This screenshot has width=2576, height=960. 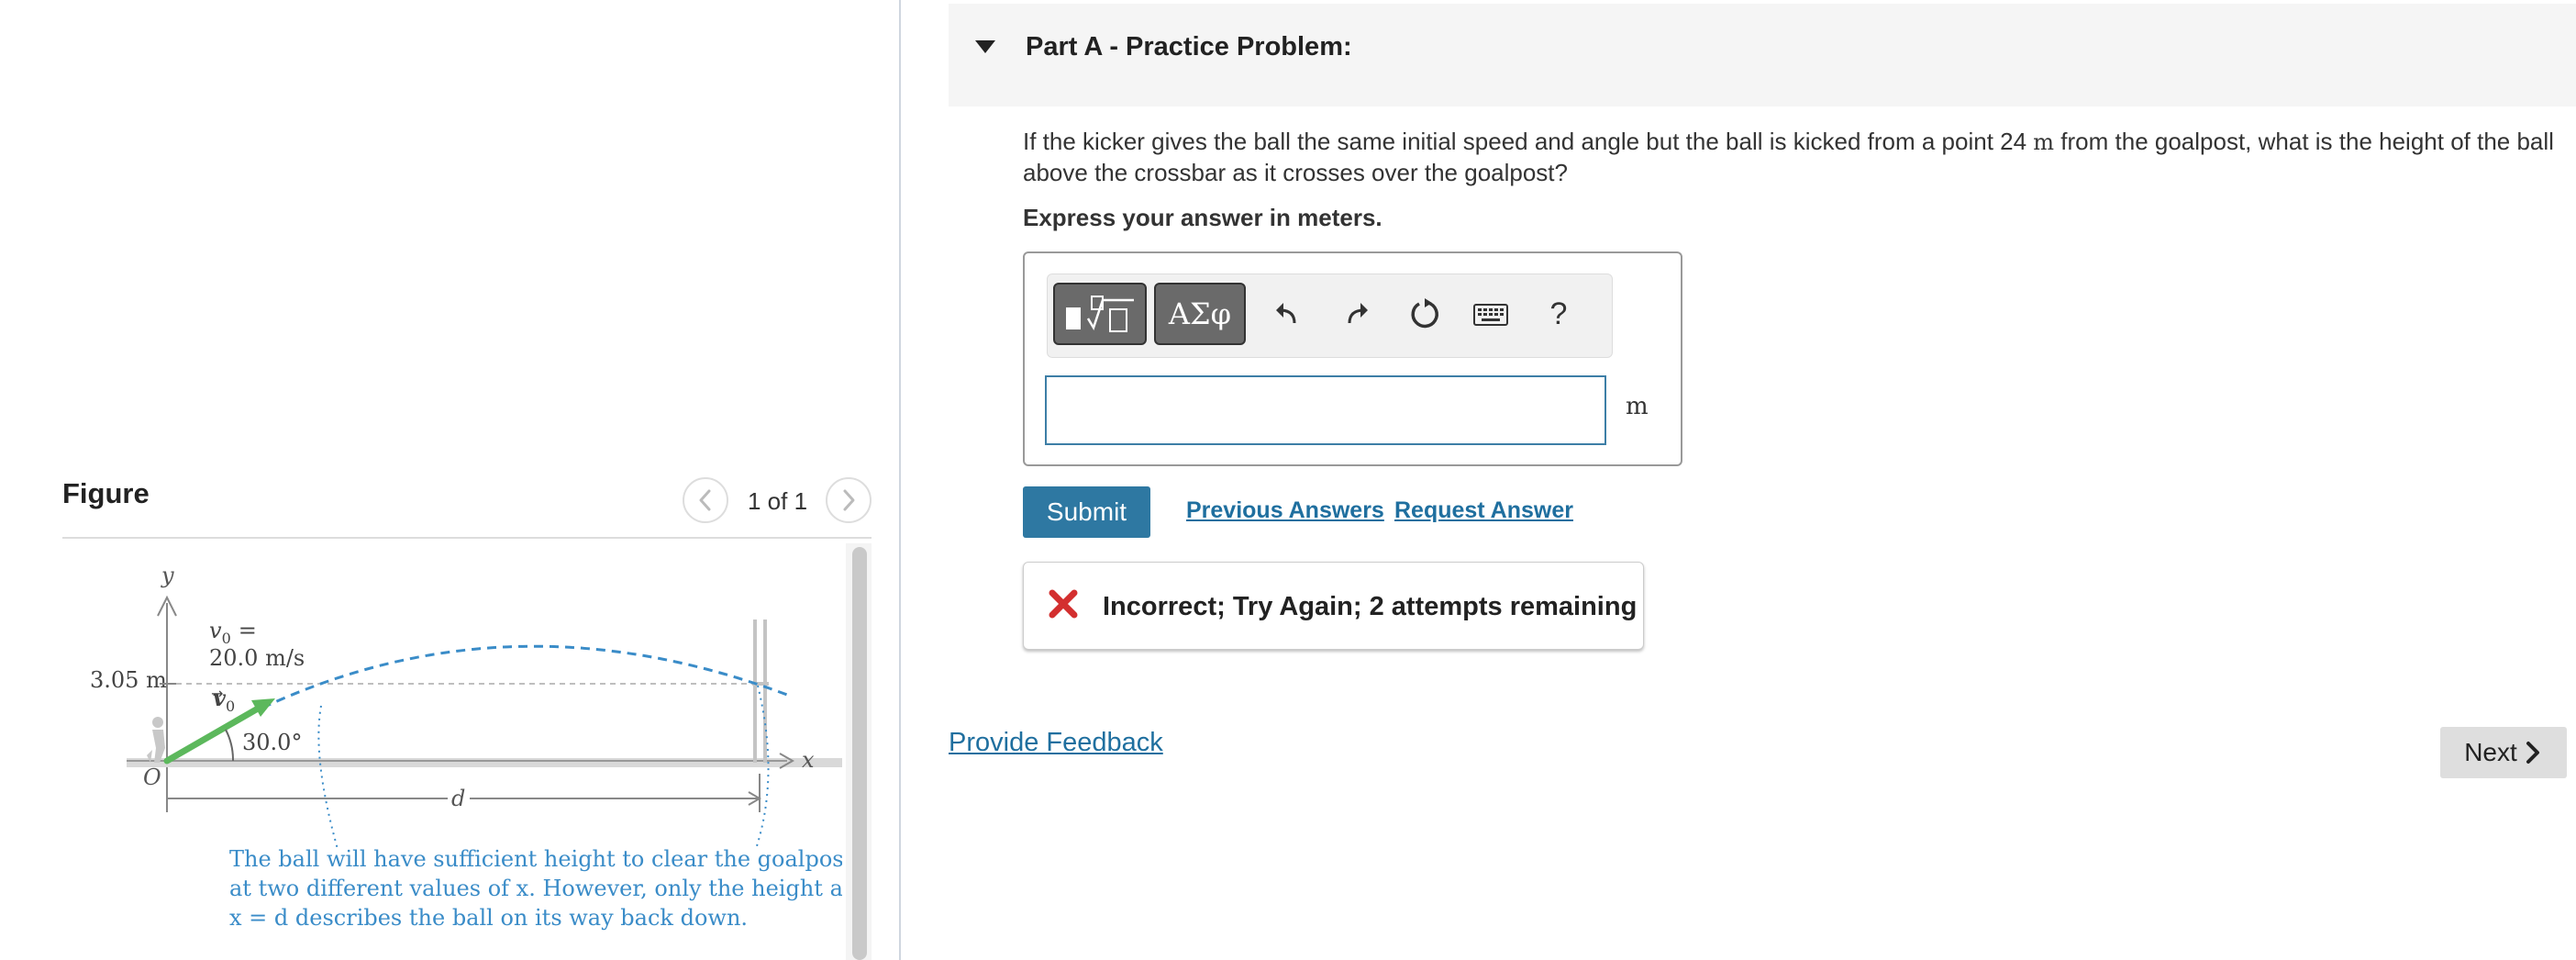 What do you see at coordinates (1483, 510) in the screenshot?
I see `request-answer-link: Request Answer` at bounding box center [1483, 510].